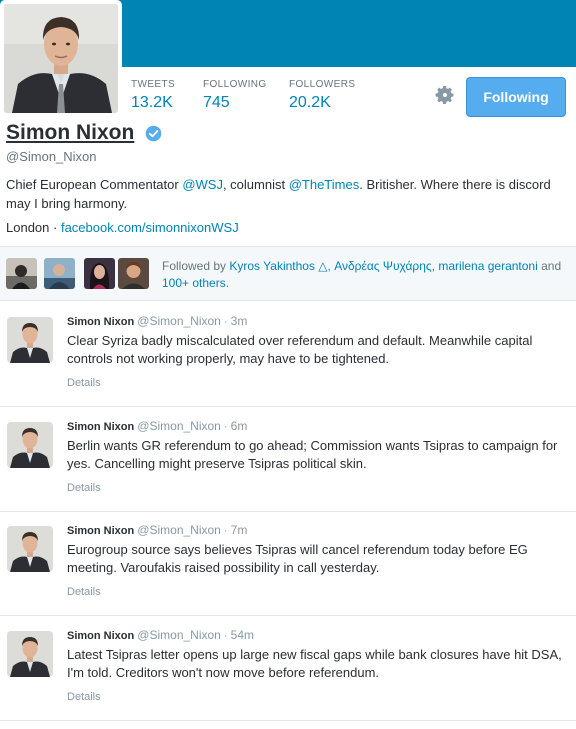 The height and width of the screenshot is (729, 576). I want to click on bio-text-2: , columnist, so click(255, 184).